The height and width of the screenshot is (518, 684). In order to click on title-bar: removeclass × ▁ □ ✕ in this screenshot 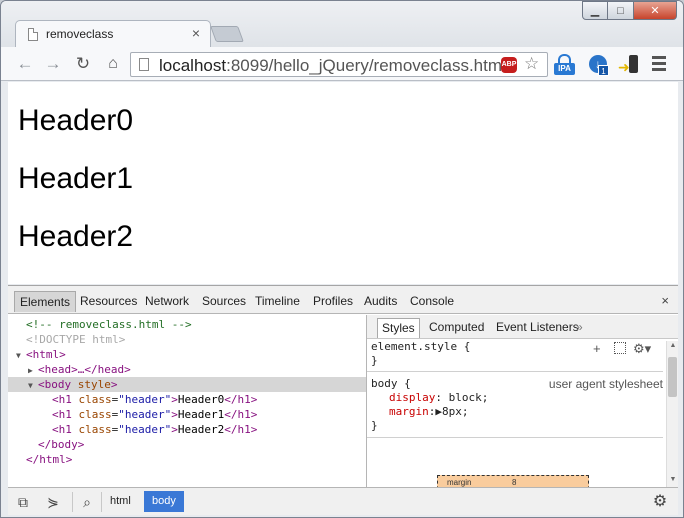, I will do `click(342, 24)`.